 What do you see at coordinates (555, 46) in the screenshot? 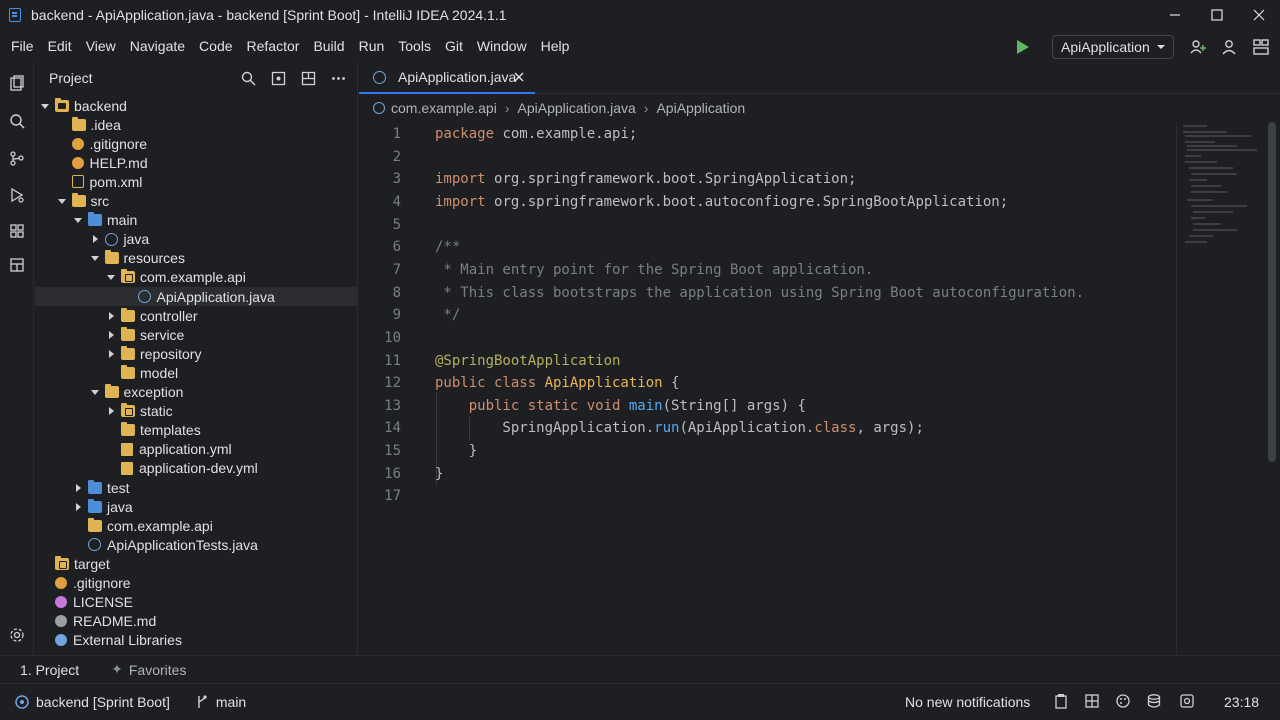
I see `menu-help: Help` at bounding box center [555, 46].